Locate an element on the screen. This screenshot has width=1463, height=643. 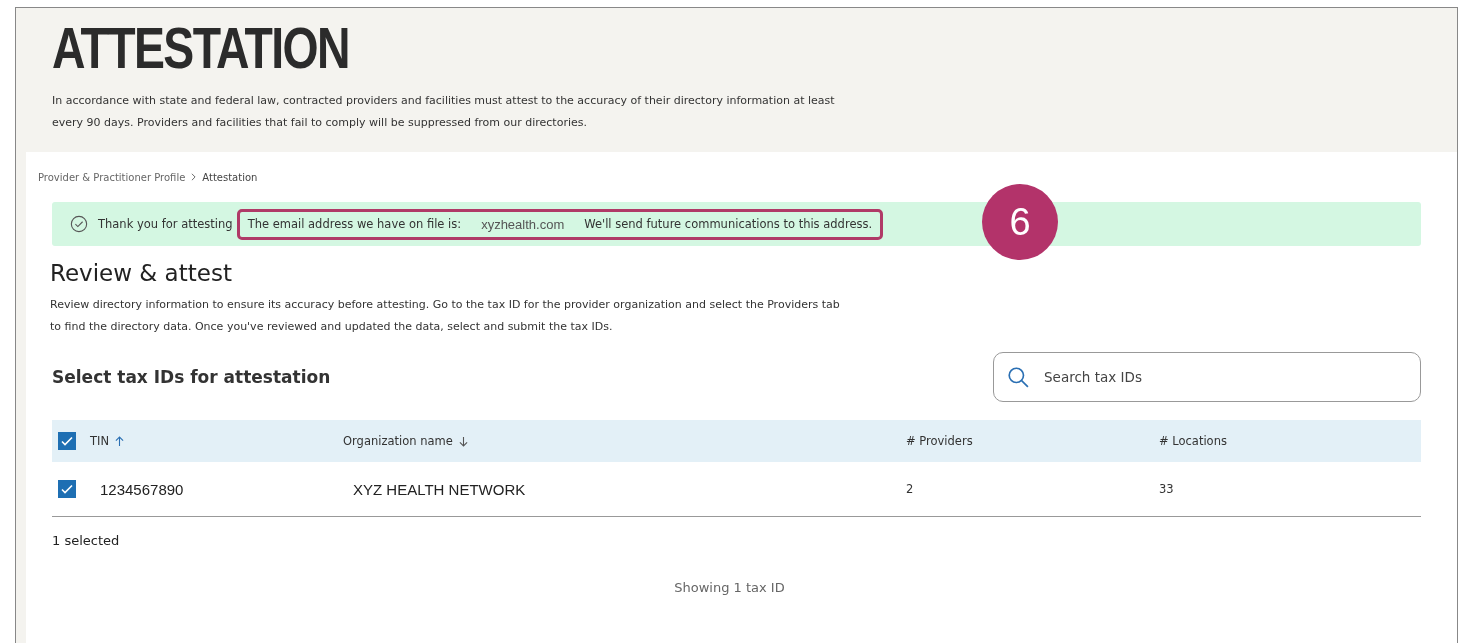
email-label: The email address we have on file is: is located at coordinates (354, 224).